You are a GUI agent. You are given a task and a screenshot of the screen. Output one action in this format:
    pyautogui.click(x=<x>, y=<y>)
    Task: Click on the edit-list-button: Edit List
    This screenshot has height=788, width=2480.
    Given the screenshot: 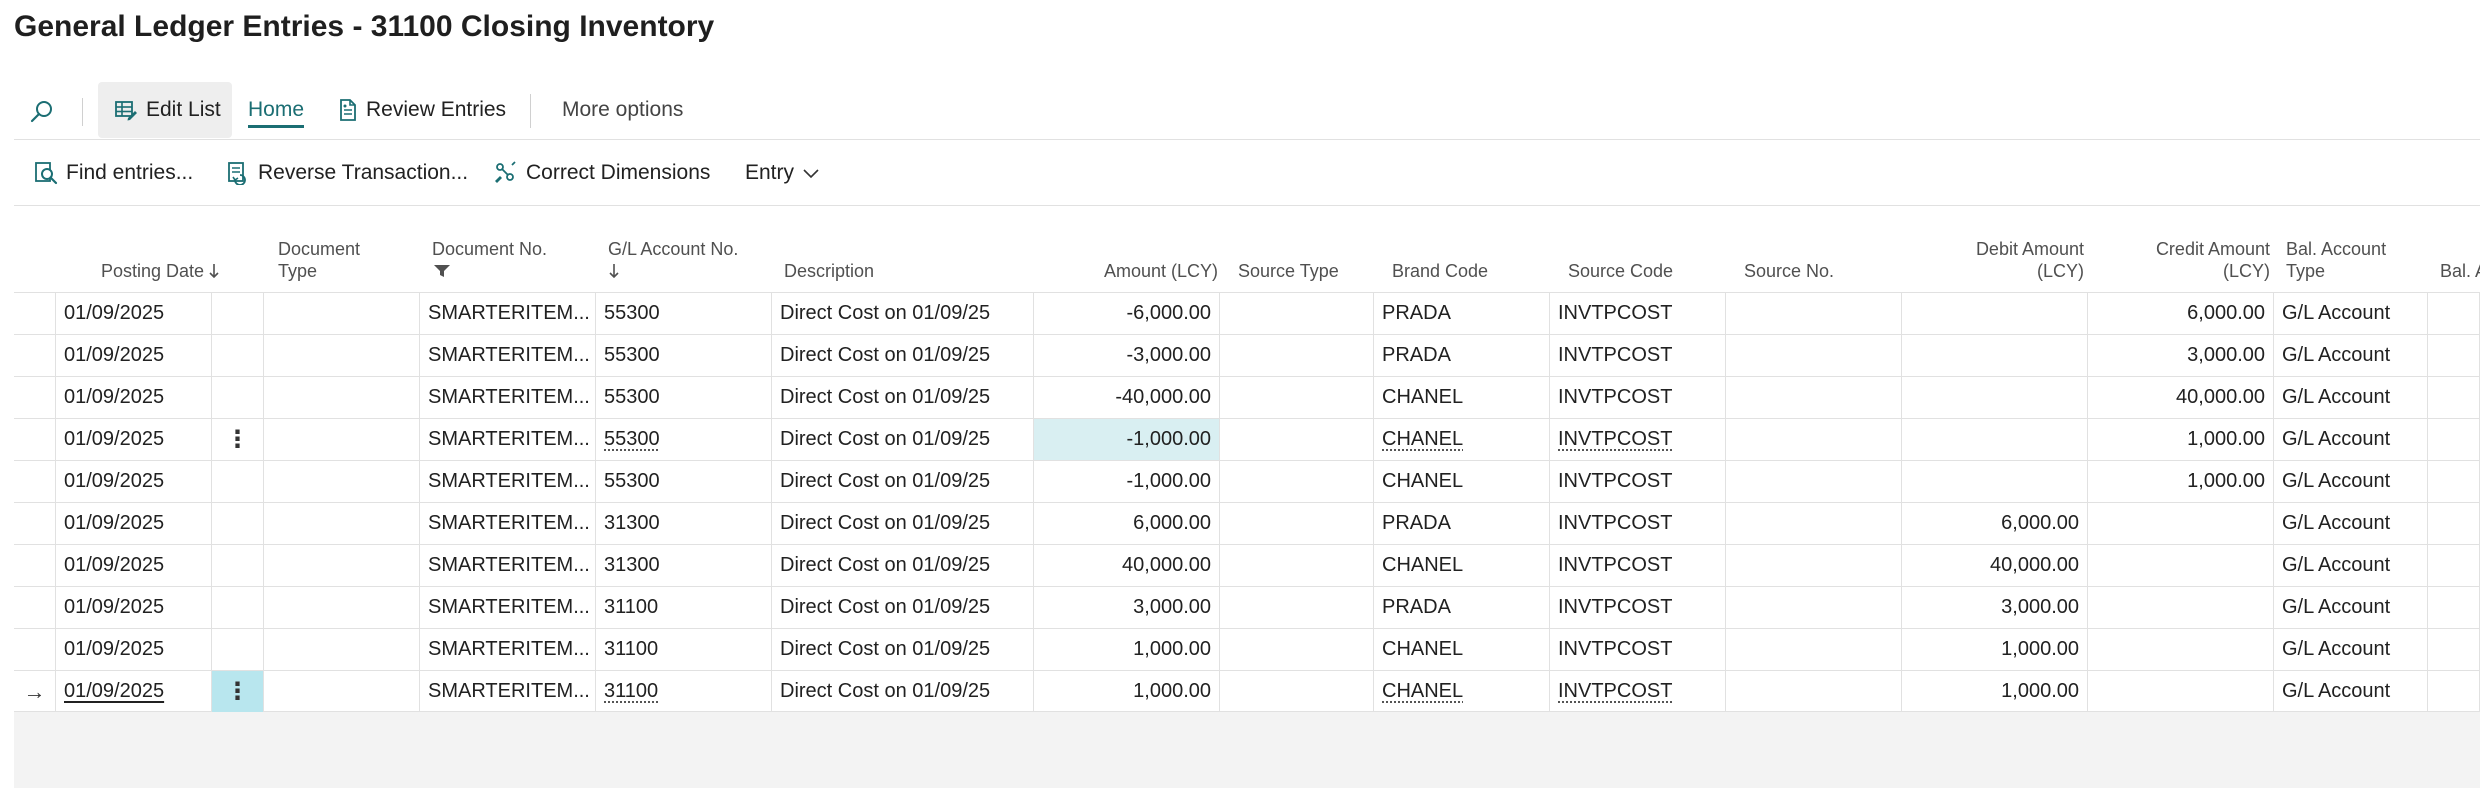 What is the action you would take?
    pyautogui.click(x=165, y=110)
    